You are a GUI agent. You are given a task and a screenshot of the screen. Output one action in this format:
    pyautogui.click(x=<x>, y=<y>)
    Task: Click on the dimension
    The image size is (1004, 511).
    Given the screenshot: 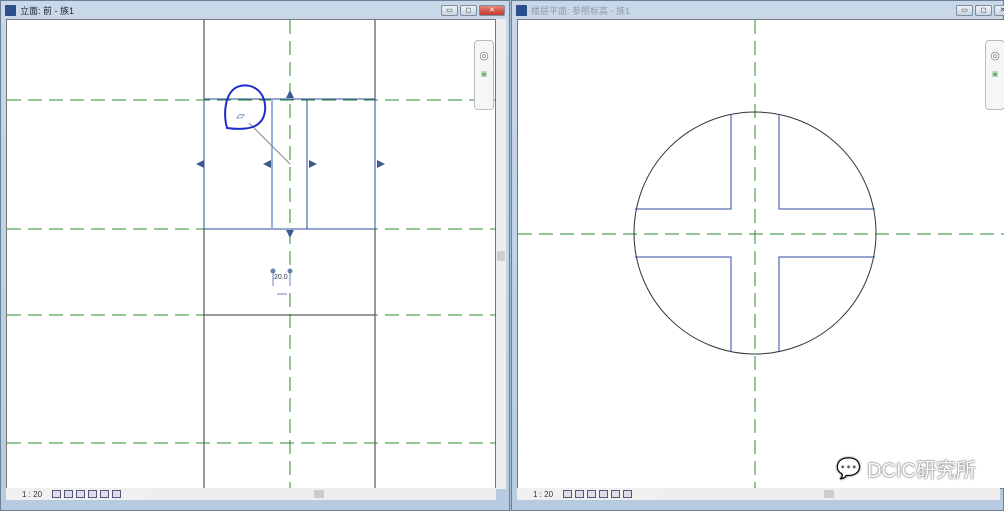 What is the action you would take?
    pyautogui.click(x=281, y=281)
    